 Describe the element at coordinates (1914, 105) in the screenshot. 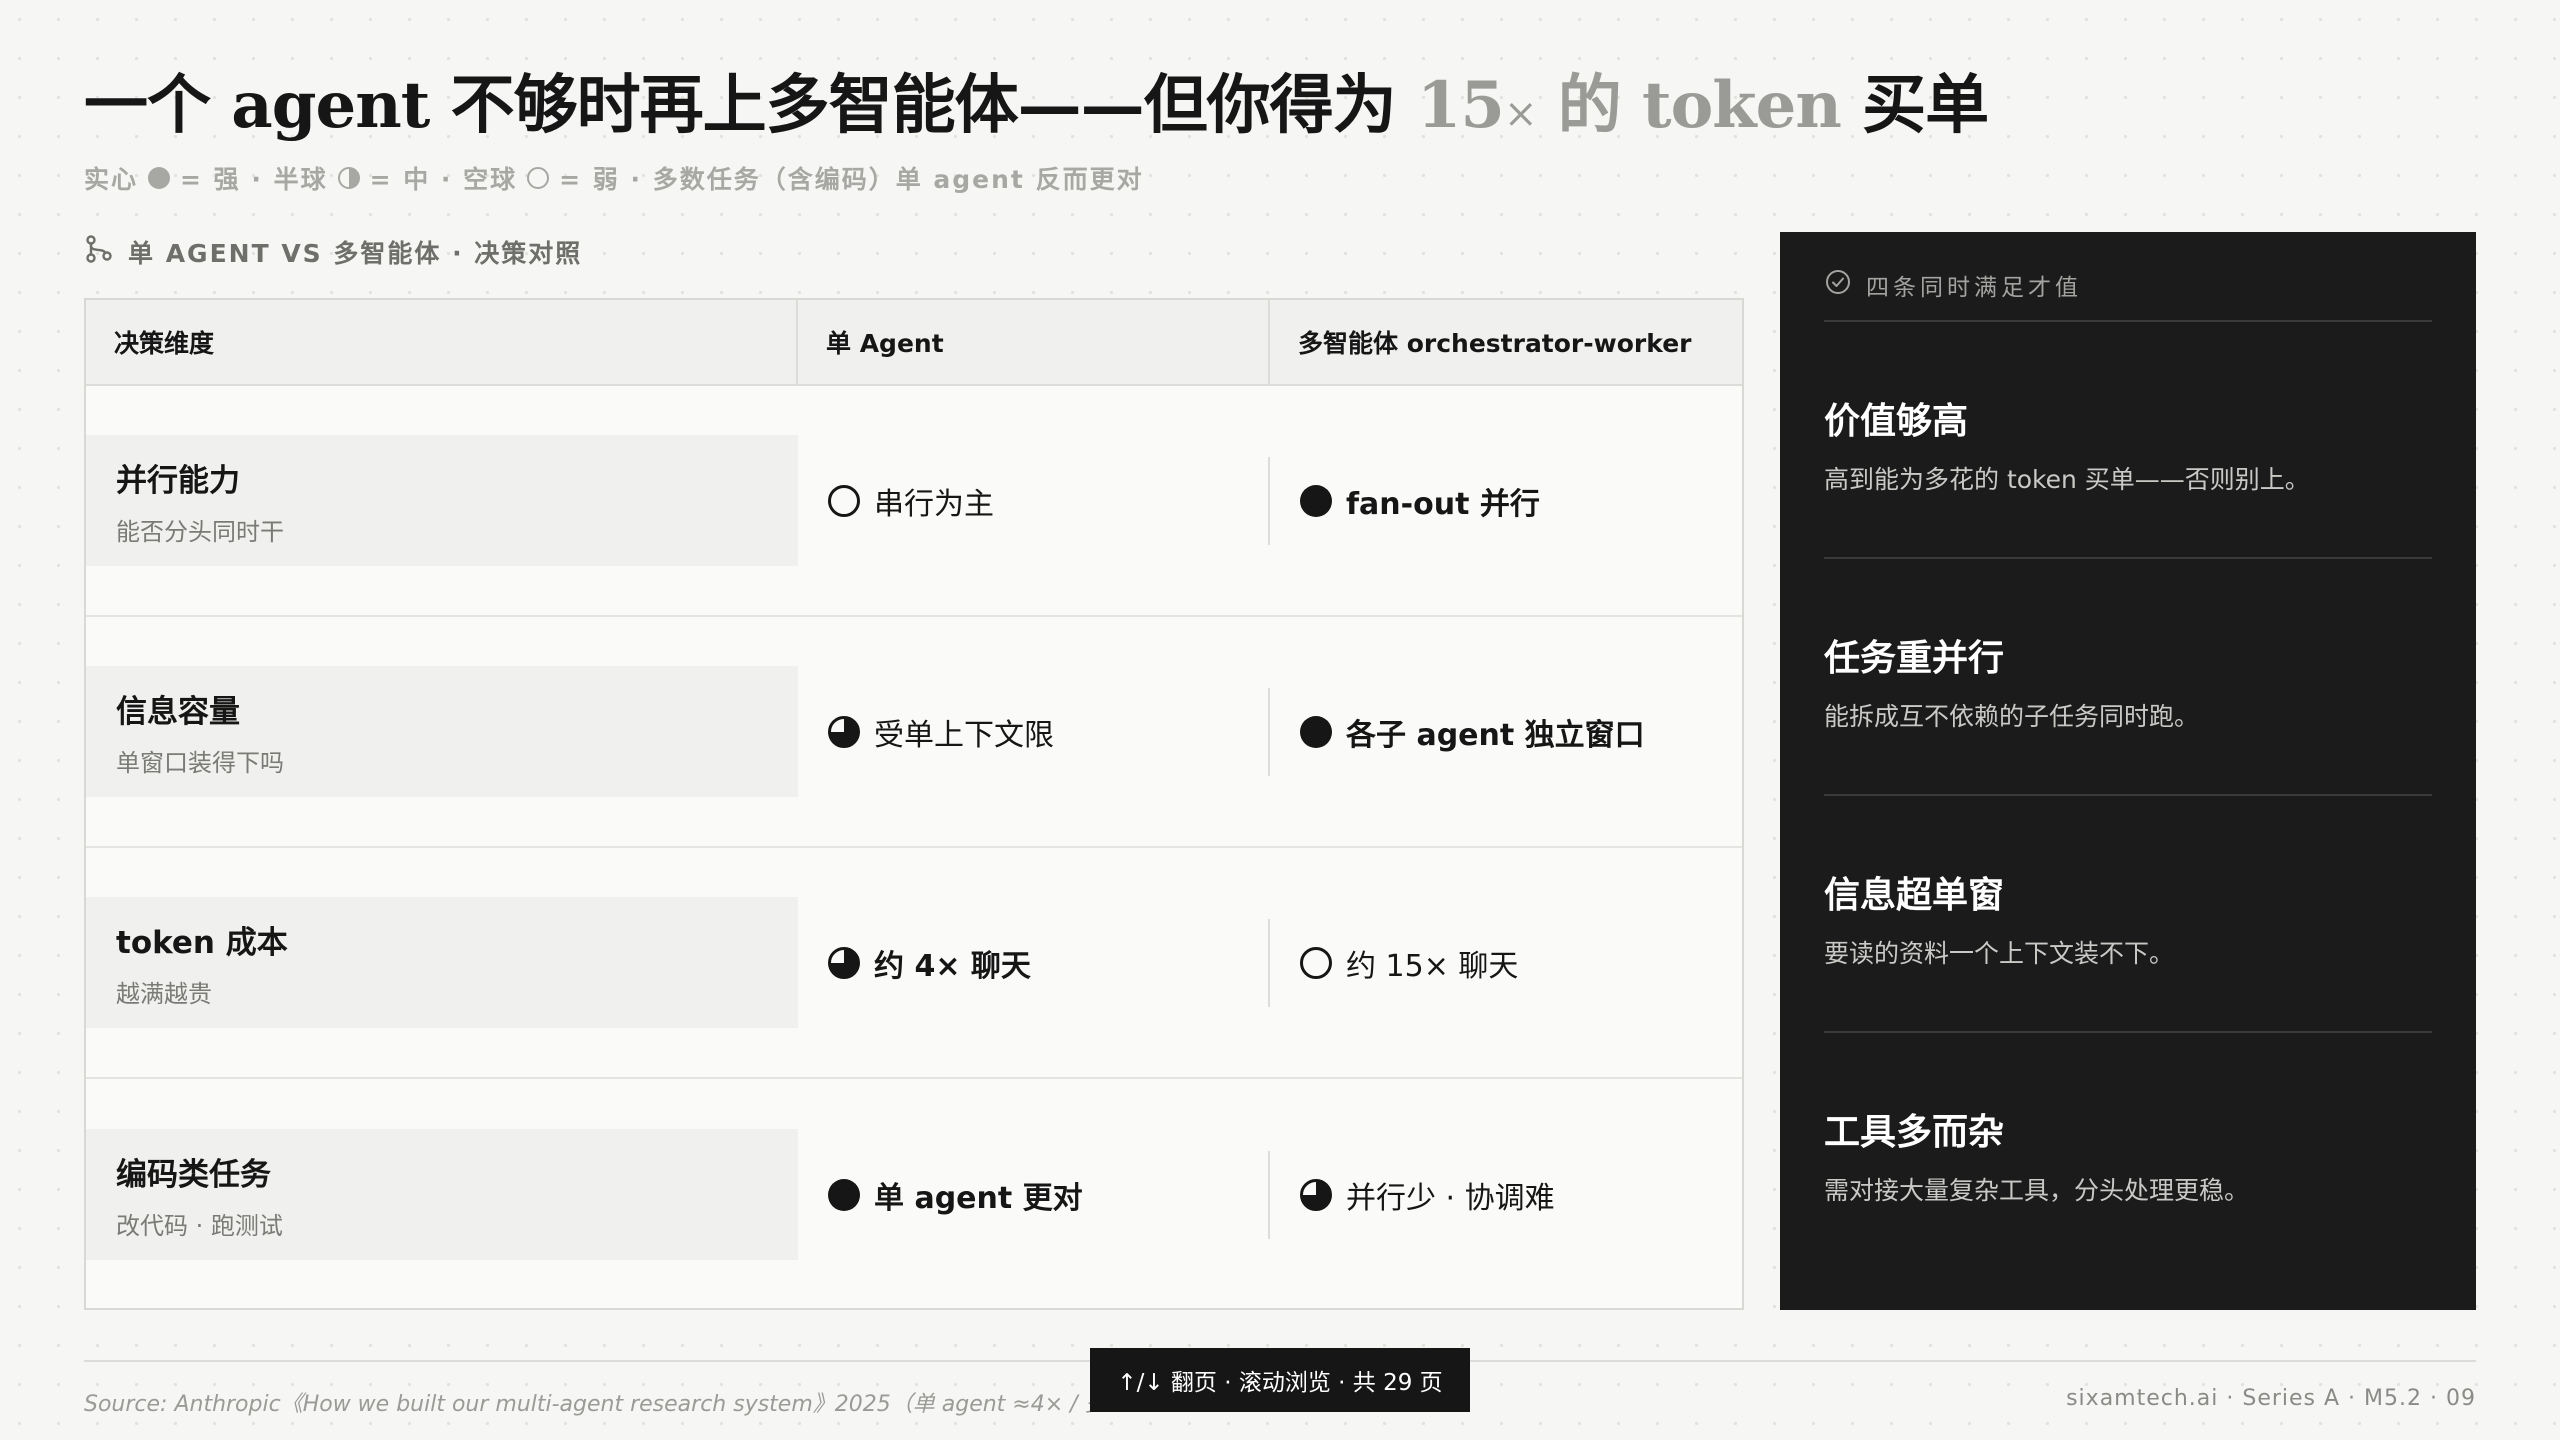

I see `title-end: 买单` at that location.